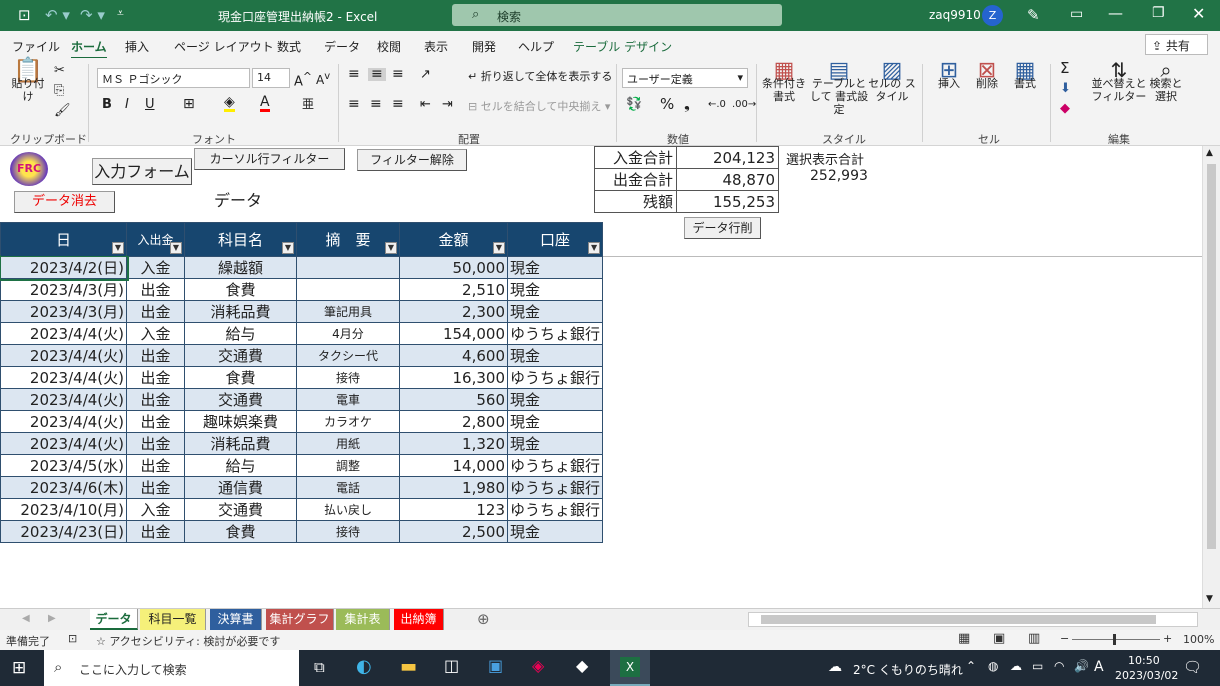 The image size is (1220, 686). What do you see at coordinates (722, 228) in the screenshot?
I see `data-row-delete-button: データ行削` at bounding box center [722, 228].